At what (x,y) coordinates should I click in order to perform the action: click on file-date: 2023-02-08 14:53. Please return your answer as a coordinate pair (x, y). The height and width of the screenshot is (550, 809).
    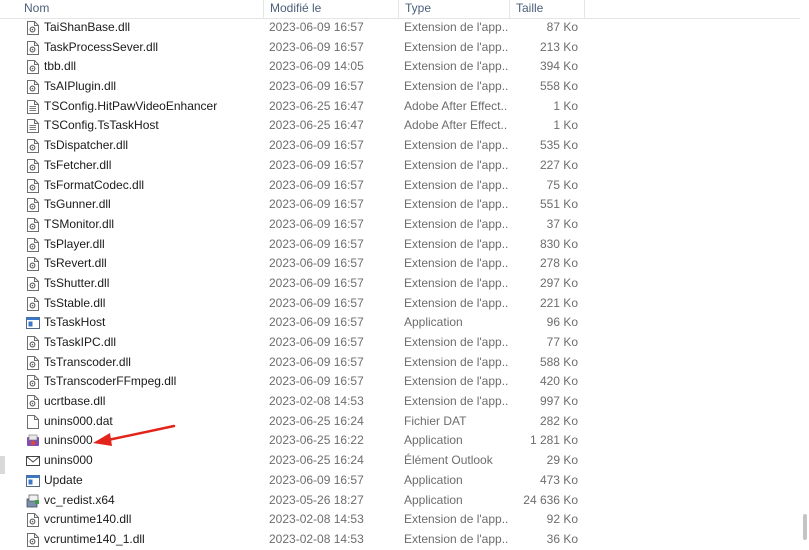
    Looking at the image, I should click on (316, 538).